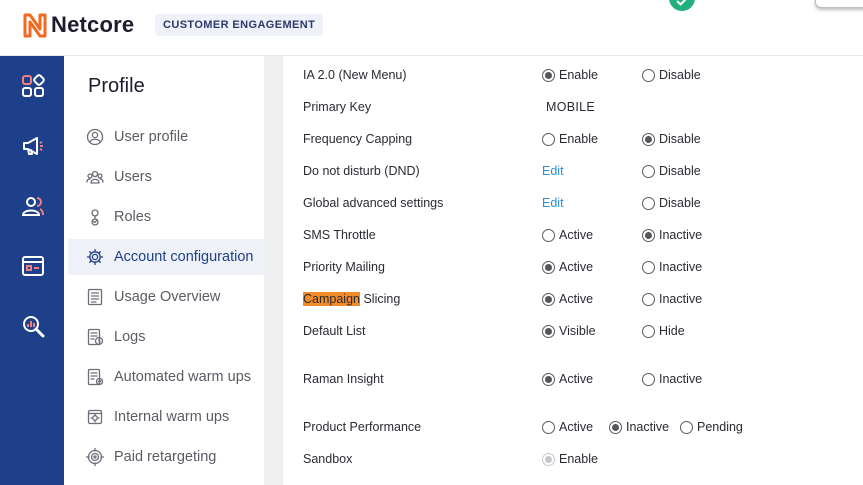  I want to click on radio-option-pending: Pending, so click(711, 427).